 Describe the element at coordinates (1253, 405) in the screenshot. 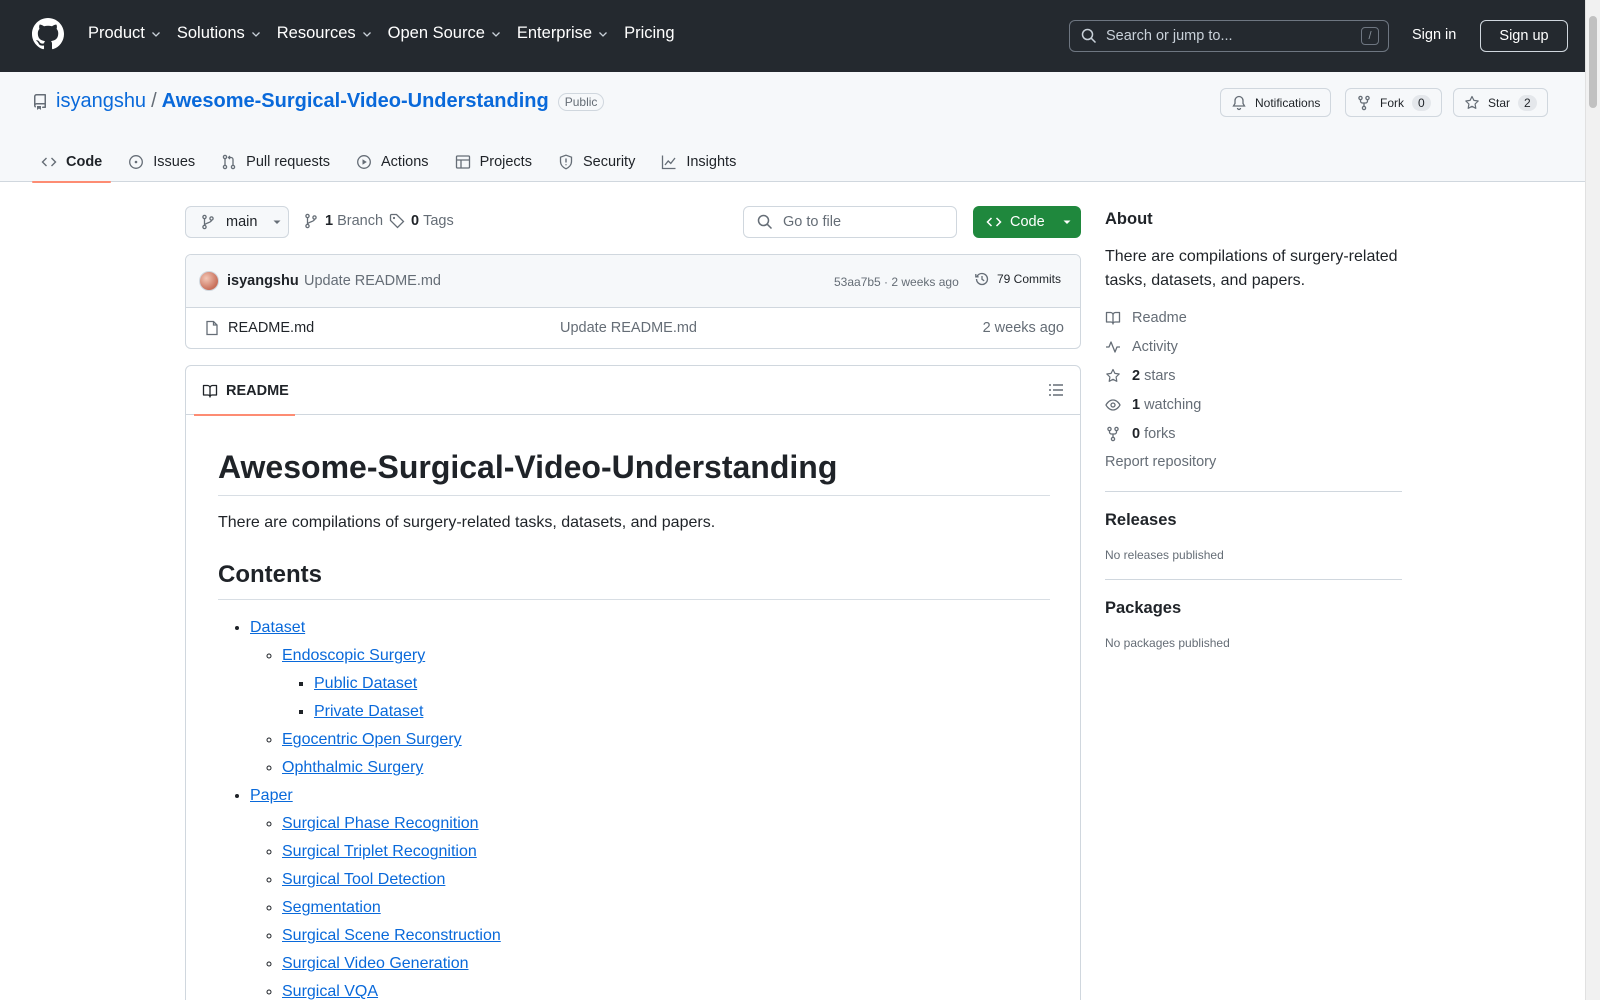

I see `watching-link: 1 watching` at that location.